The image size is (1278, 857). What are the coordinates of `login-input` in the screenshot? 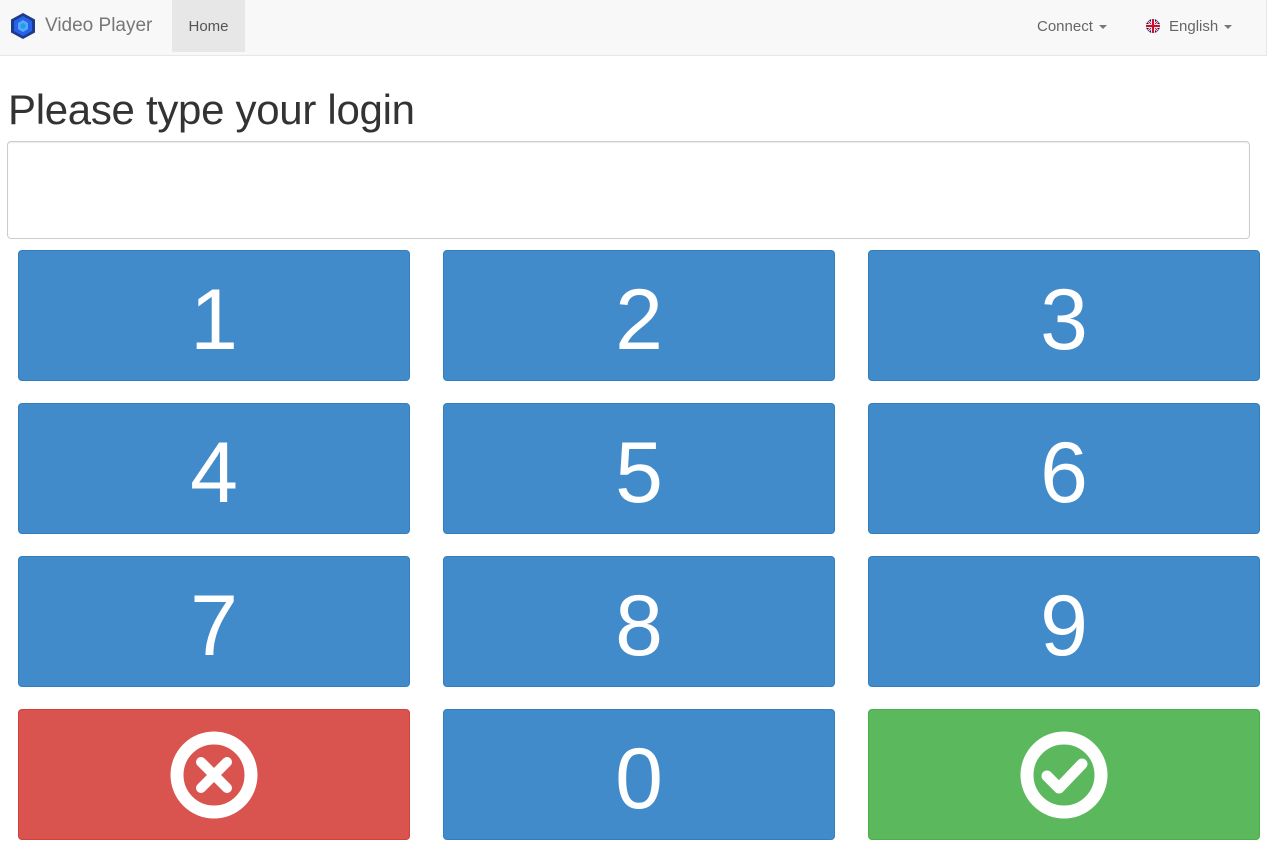 It's located at (628, 190).